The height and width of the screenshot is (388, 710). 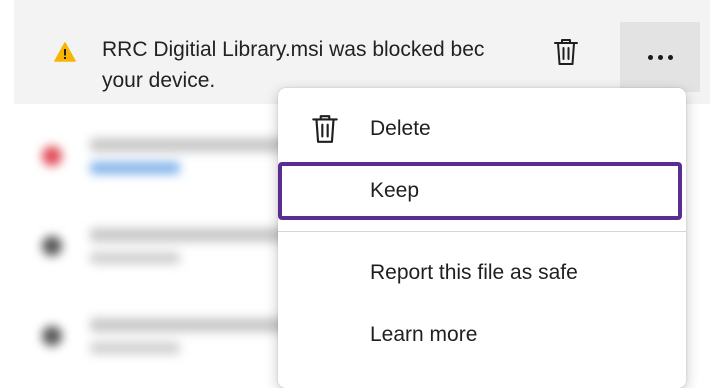 What do you see at coordinates (480, 191) in the screenshot?
I see `menu-item-keep: Keep` at bounding box center [480, 191].